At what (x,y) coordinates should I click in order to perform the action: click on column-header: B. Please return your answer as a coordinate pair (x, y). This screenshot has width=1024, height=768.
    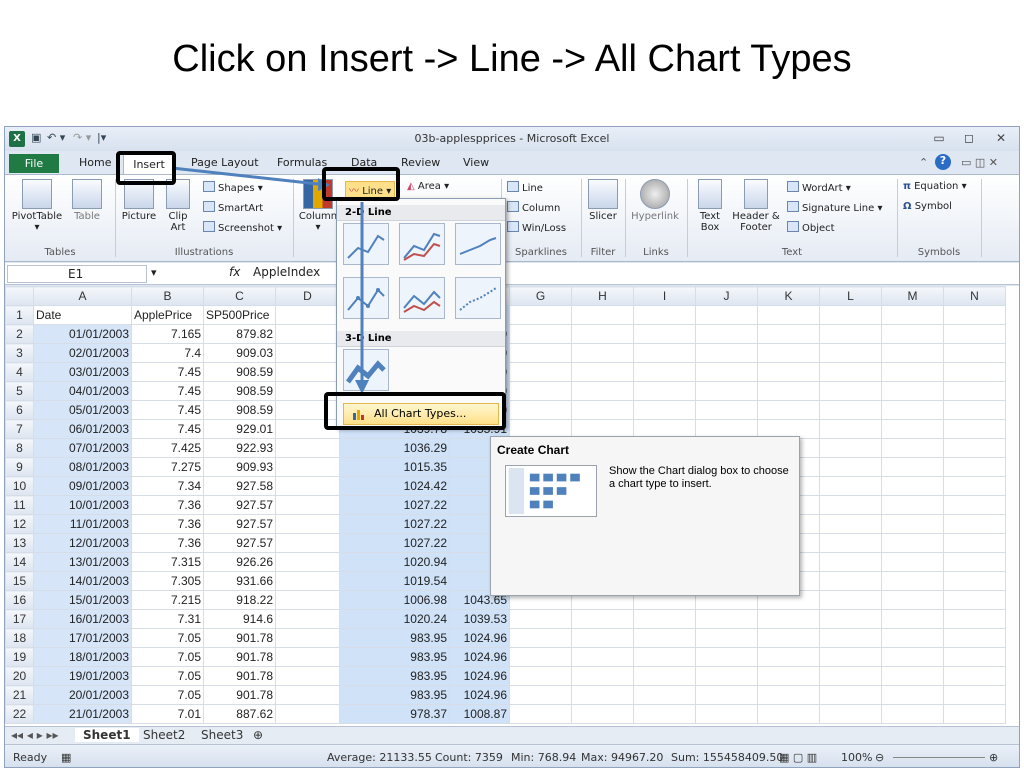
    Looking at the image, I should click on (167, 296).